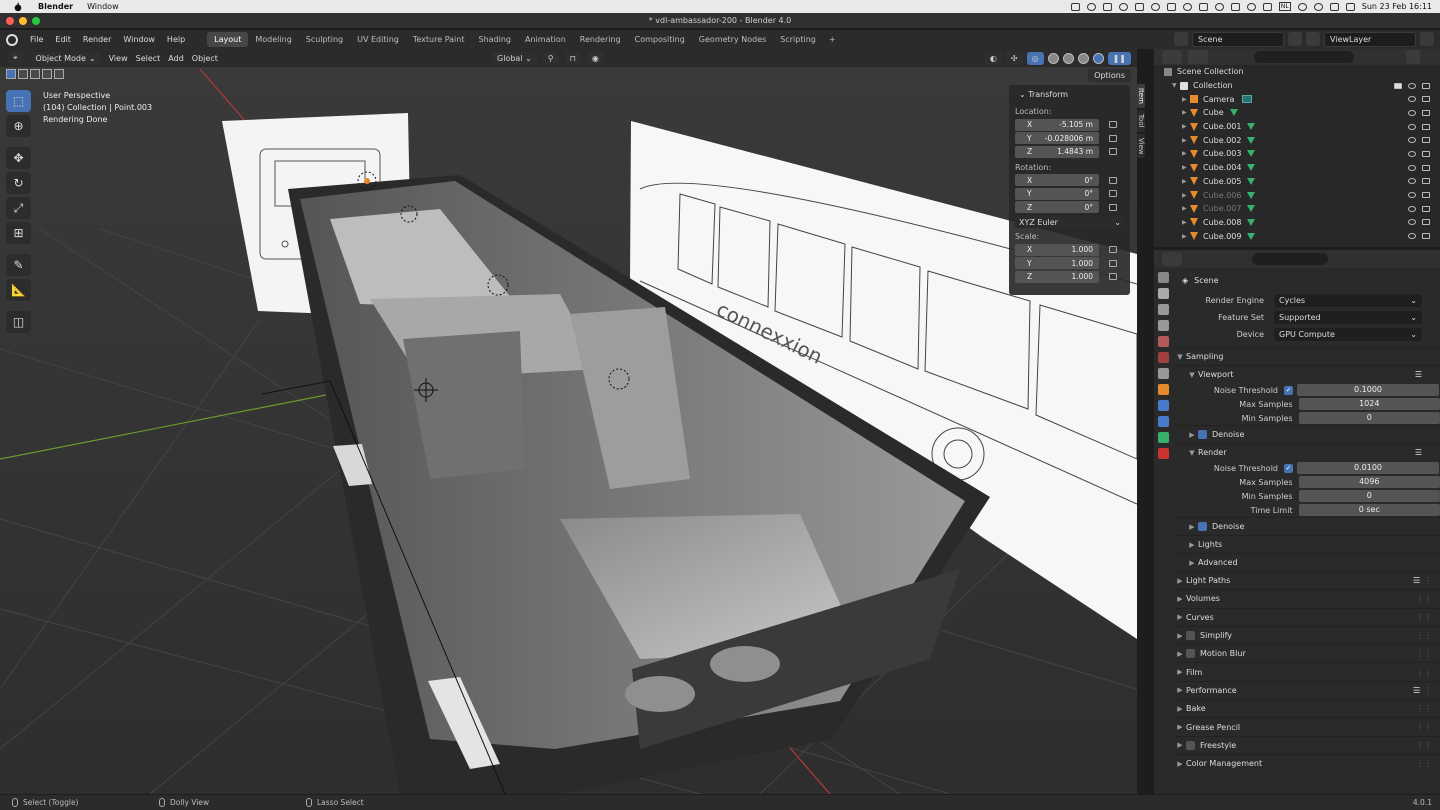 The width and height of the screenshot is (1440, 810). Describe the element at coordinates (1369, 418) in the screenshot. I see `viewport-min-samples-field: 0` at that location.